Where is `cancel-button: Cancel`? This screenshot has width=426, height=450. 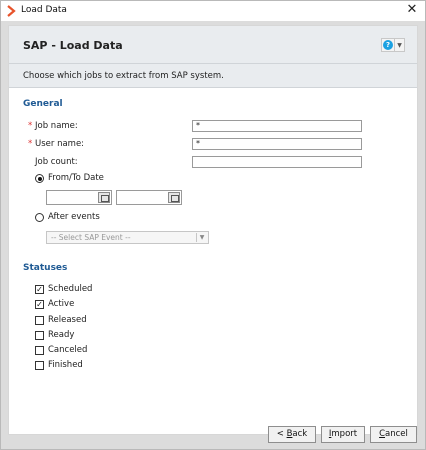
cancel-button: Cancel is located at coordinates (393, 434).